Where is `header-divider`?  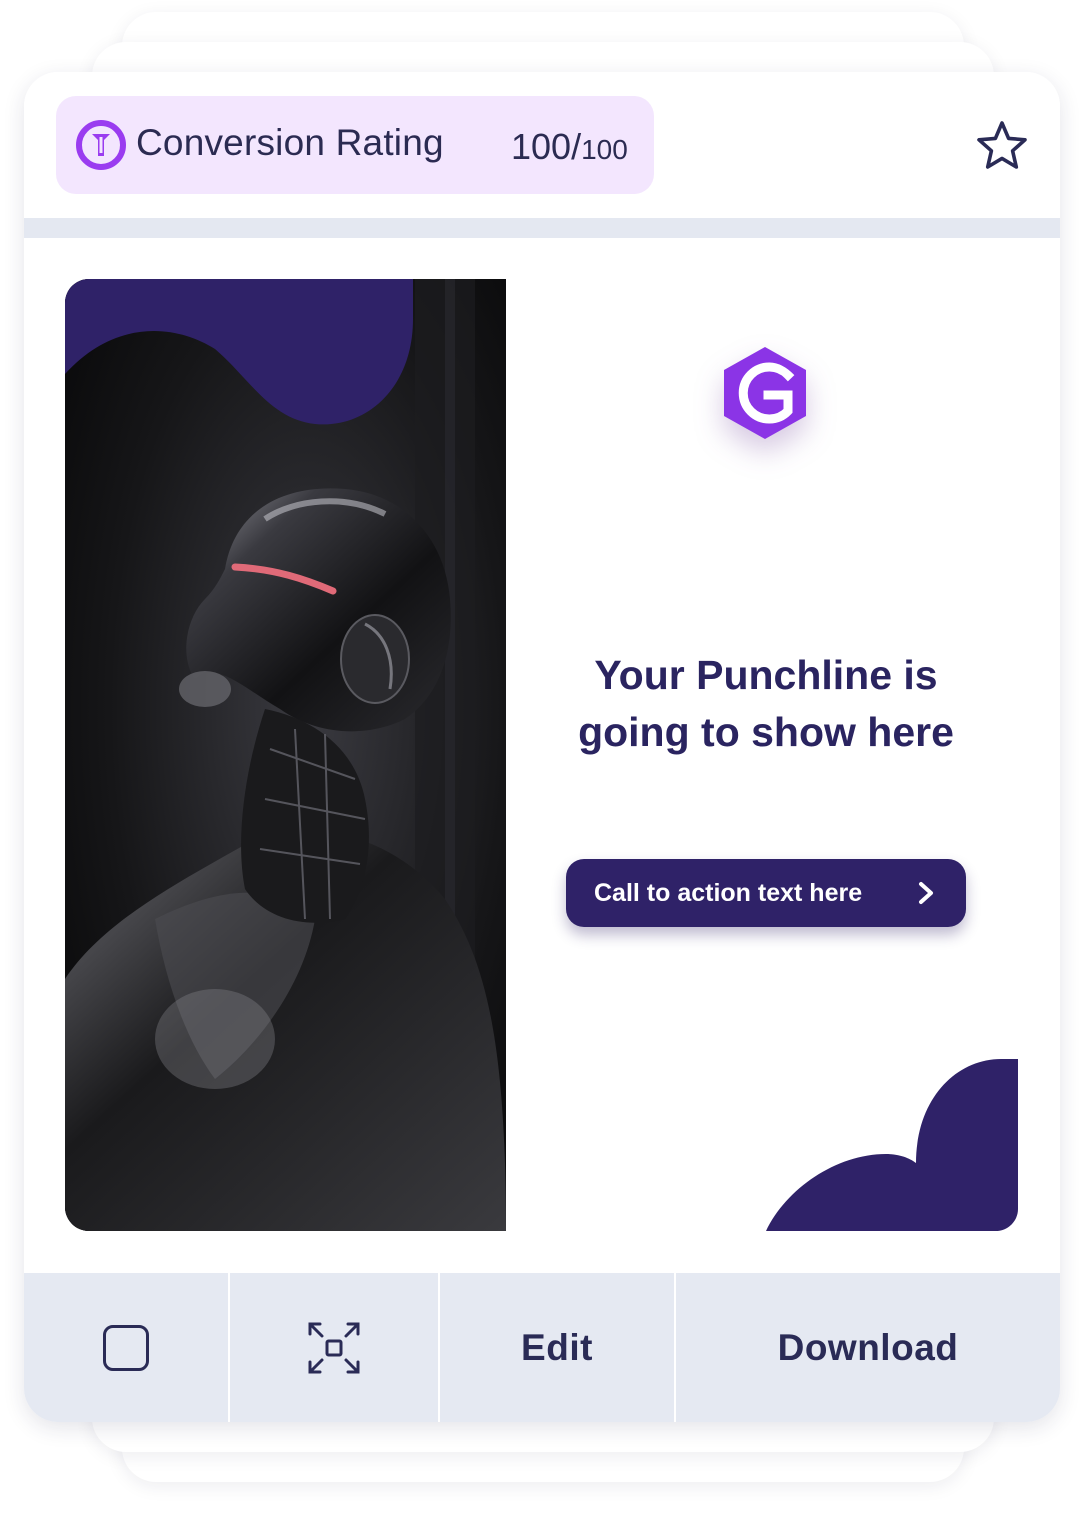 header-divider is located at coordinates (542, 228).